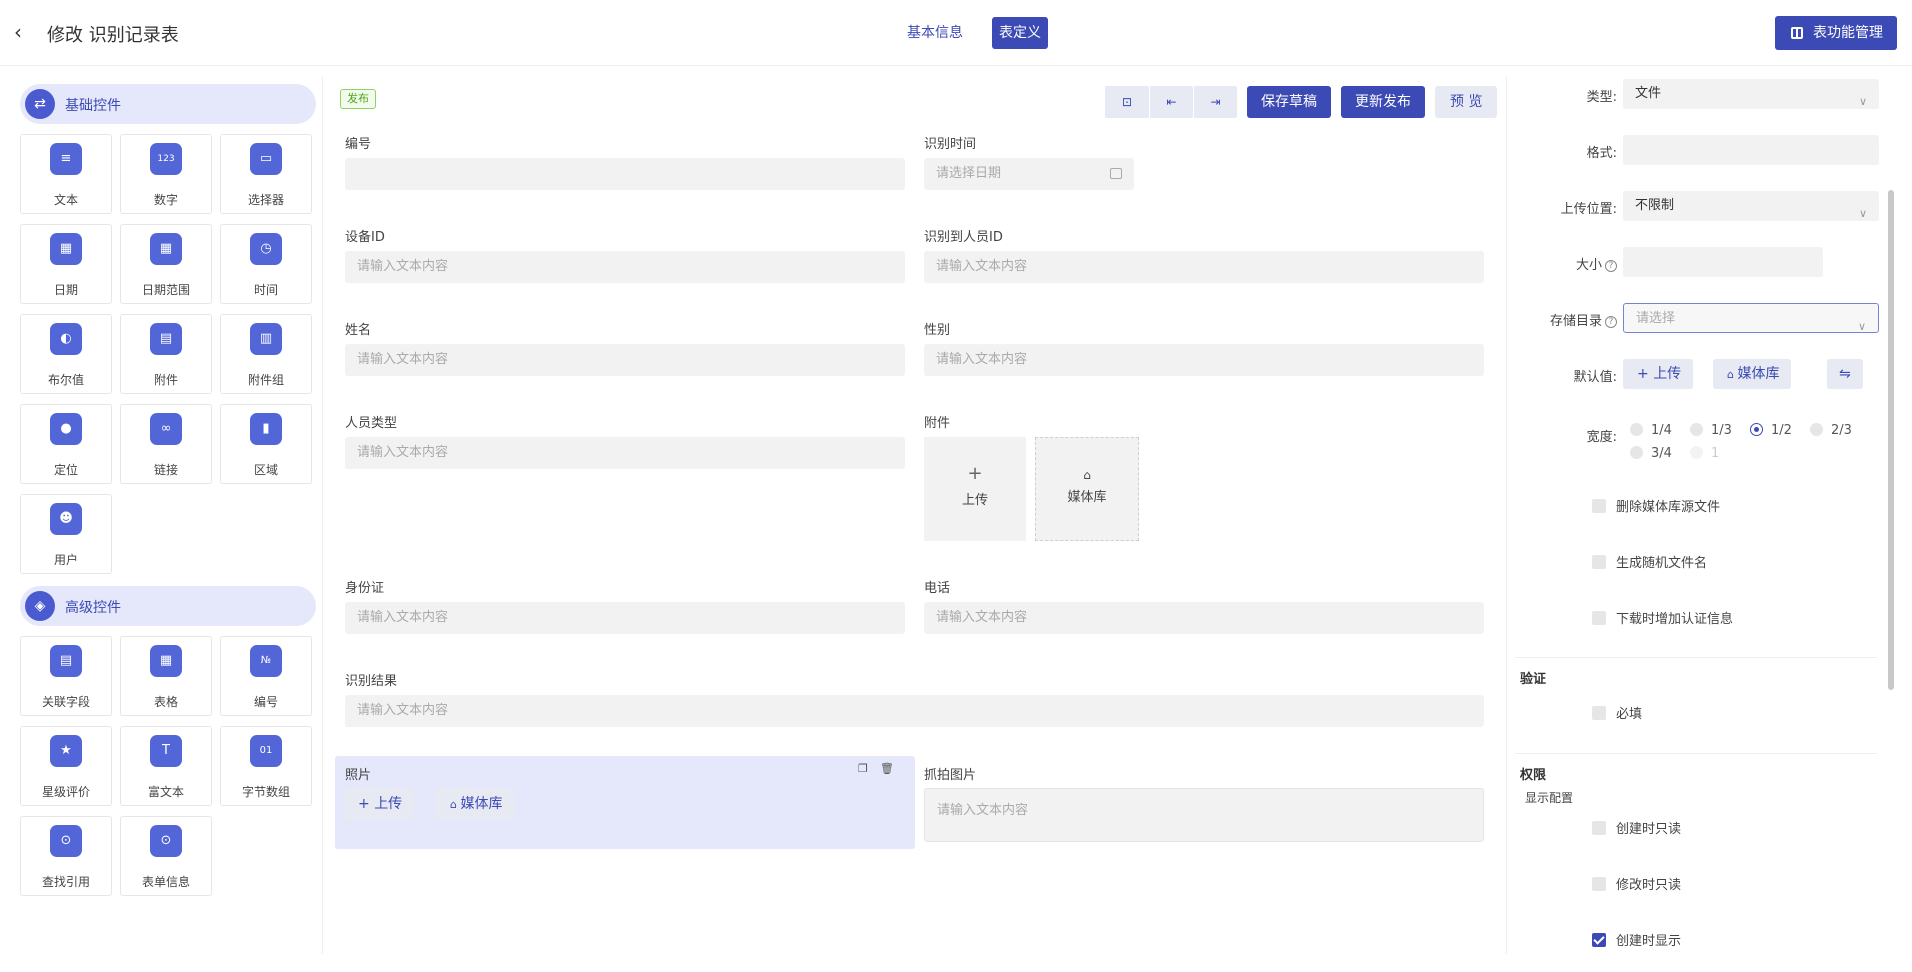 This screenshot has height=972, width=1912. I want to click on control-star-rating: ★ 星级评价, so click(66, 766).